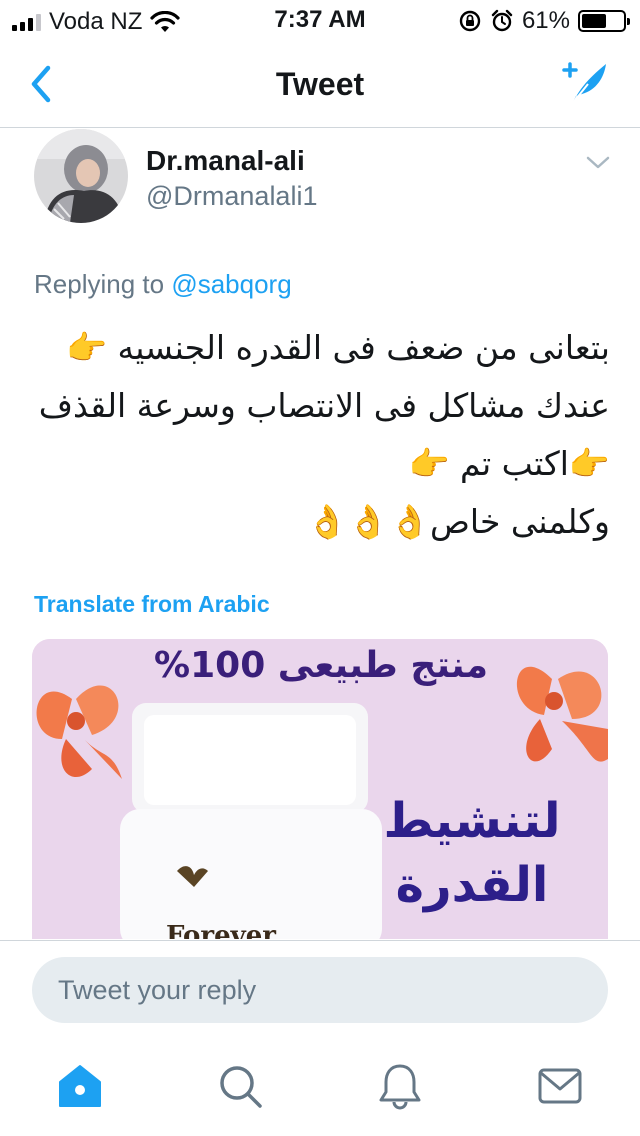 The width and height of the screenshot is (640, 1136). Describe the element at coordinates (221, 930) in the screenshot. I see `media-brand: Forever` at that location.